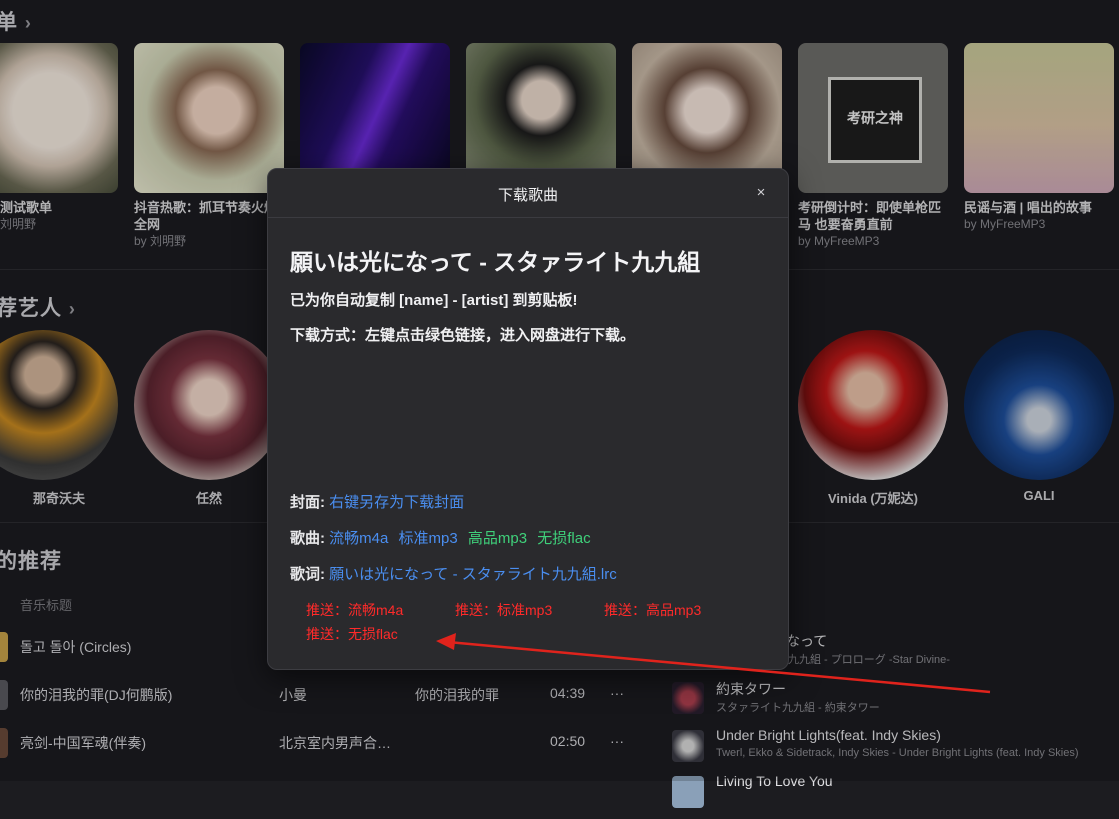  What do you see at coordinates (563, 538) in the screenshot?
I see `link-flac: 无损flac` at bounding box center [563, 538].